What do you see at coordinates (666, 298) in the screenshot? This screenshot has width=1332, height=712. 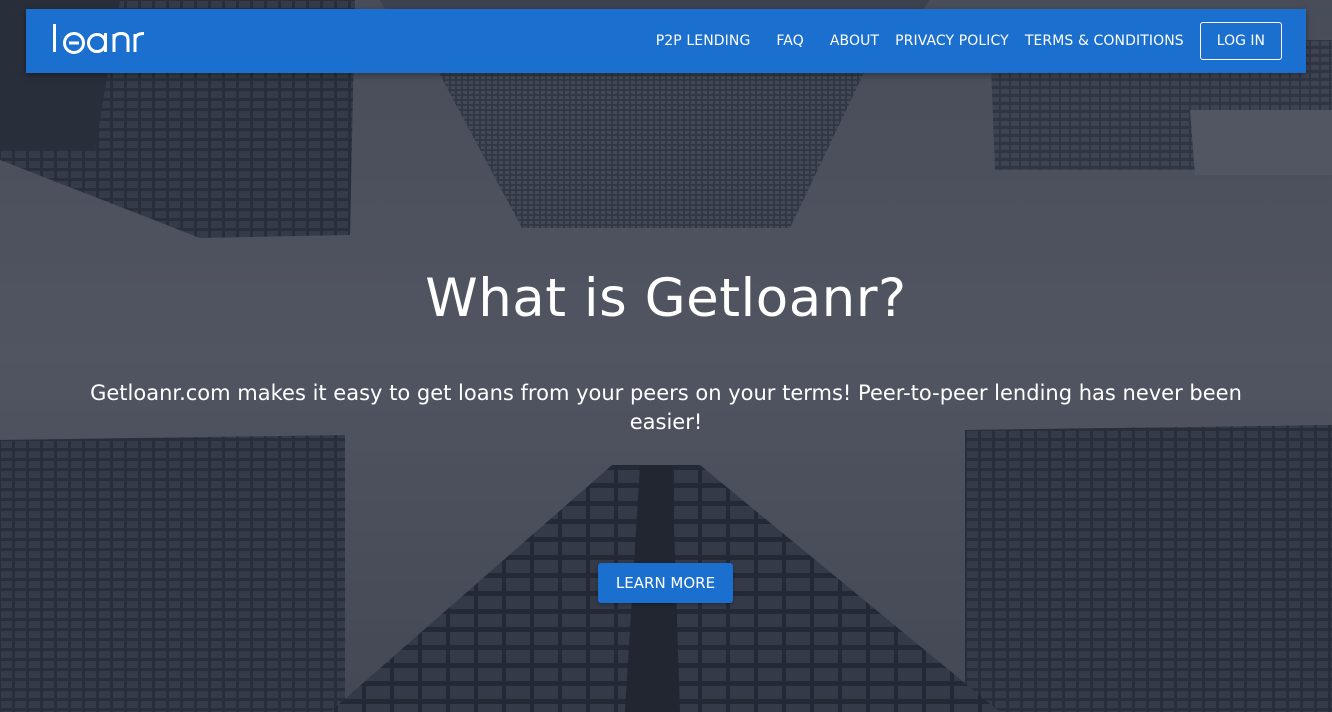 I see `hero-title: What is Getloanr?` at bounding box center [666, 298].